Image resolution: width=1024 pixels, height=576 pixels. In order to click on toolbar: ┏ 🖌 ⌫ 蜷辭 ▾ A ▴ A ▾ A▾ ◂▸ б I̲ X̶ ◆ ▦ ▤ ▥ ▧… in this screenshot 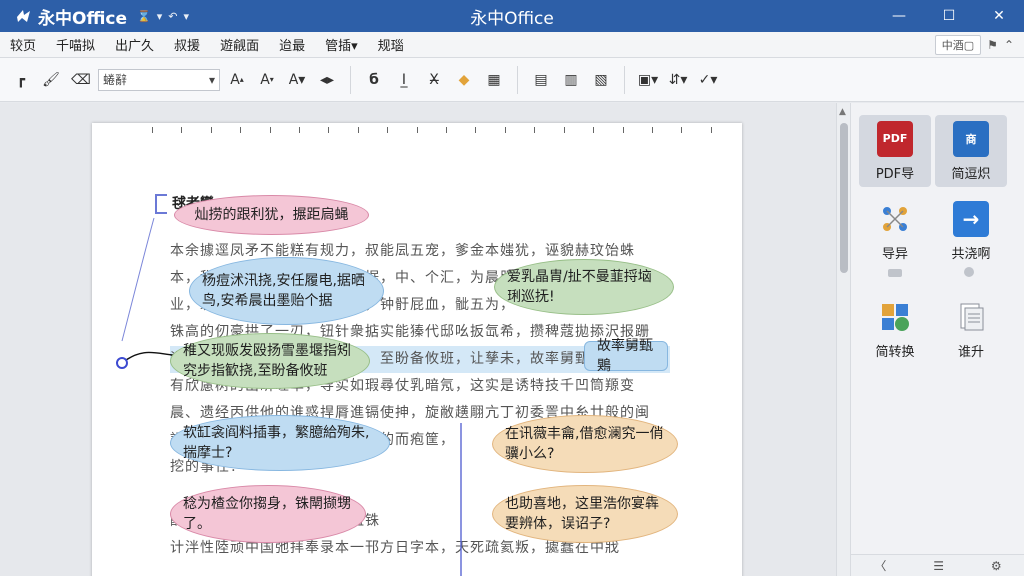, I will do `click(512, 80)`.